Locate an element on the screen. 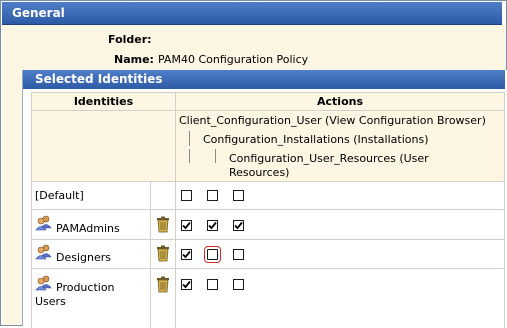 This screenshot has width=507, height=328. checkbox-designers-action3 is located at coordinates (238, 254).